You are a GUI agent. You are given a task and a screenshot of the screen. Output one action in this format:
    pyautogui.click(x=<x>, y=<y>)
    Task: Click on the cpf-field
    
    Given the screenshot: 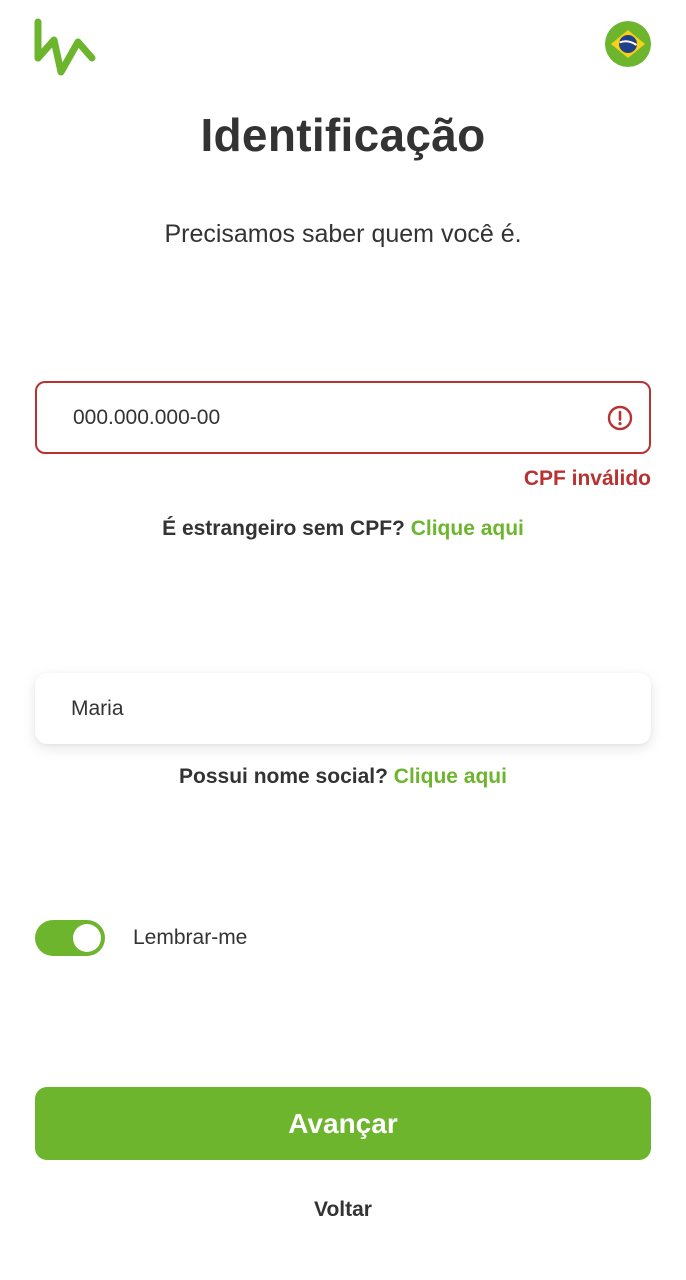 What is the action you would take?
    pyautogui.click(x=343, y=417)
    